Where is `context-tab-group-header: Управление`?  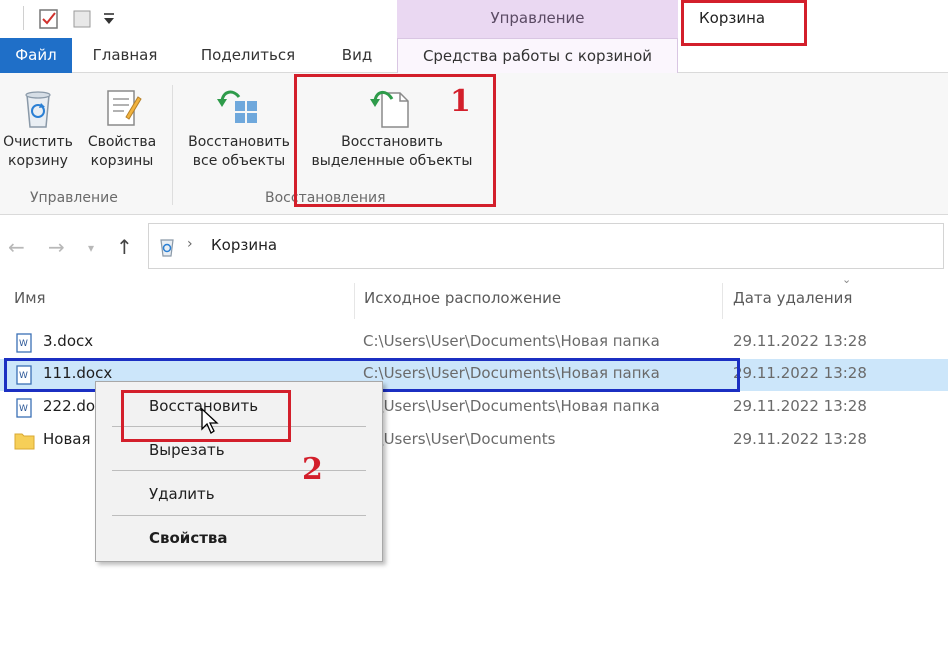
context-tab-group-header: Управление is located at coordinates (537, 19).